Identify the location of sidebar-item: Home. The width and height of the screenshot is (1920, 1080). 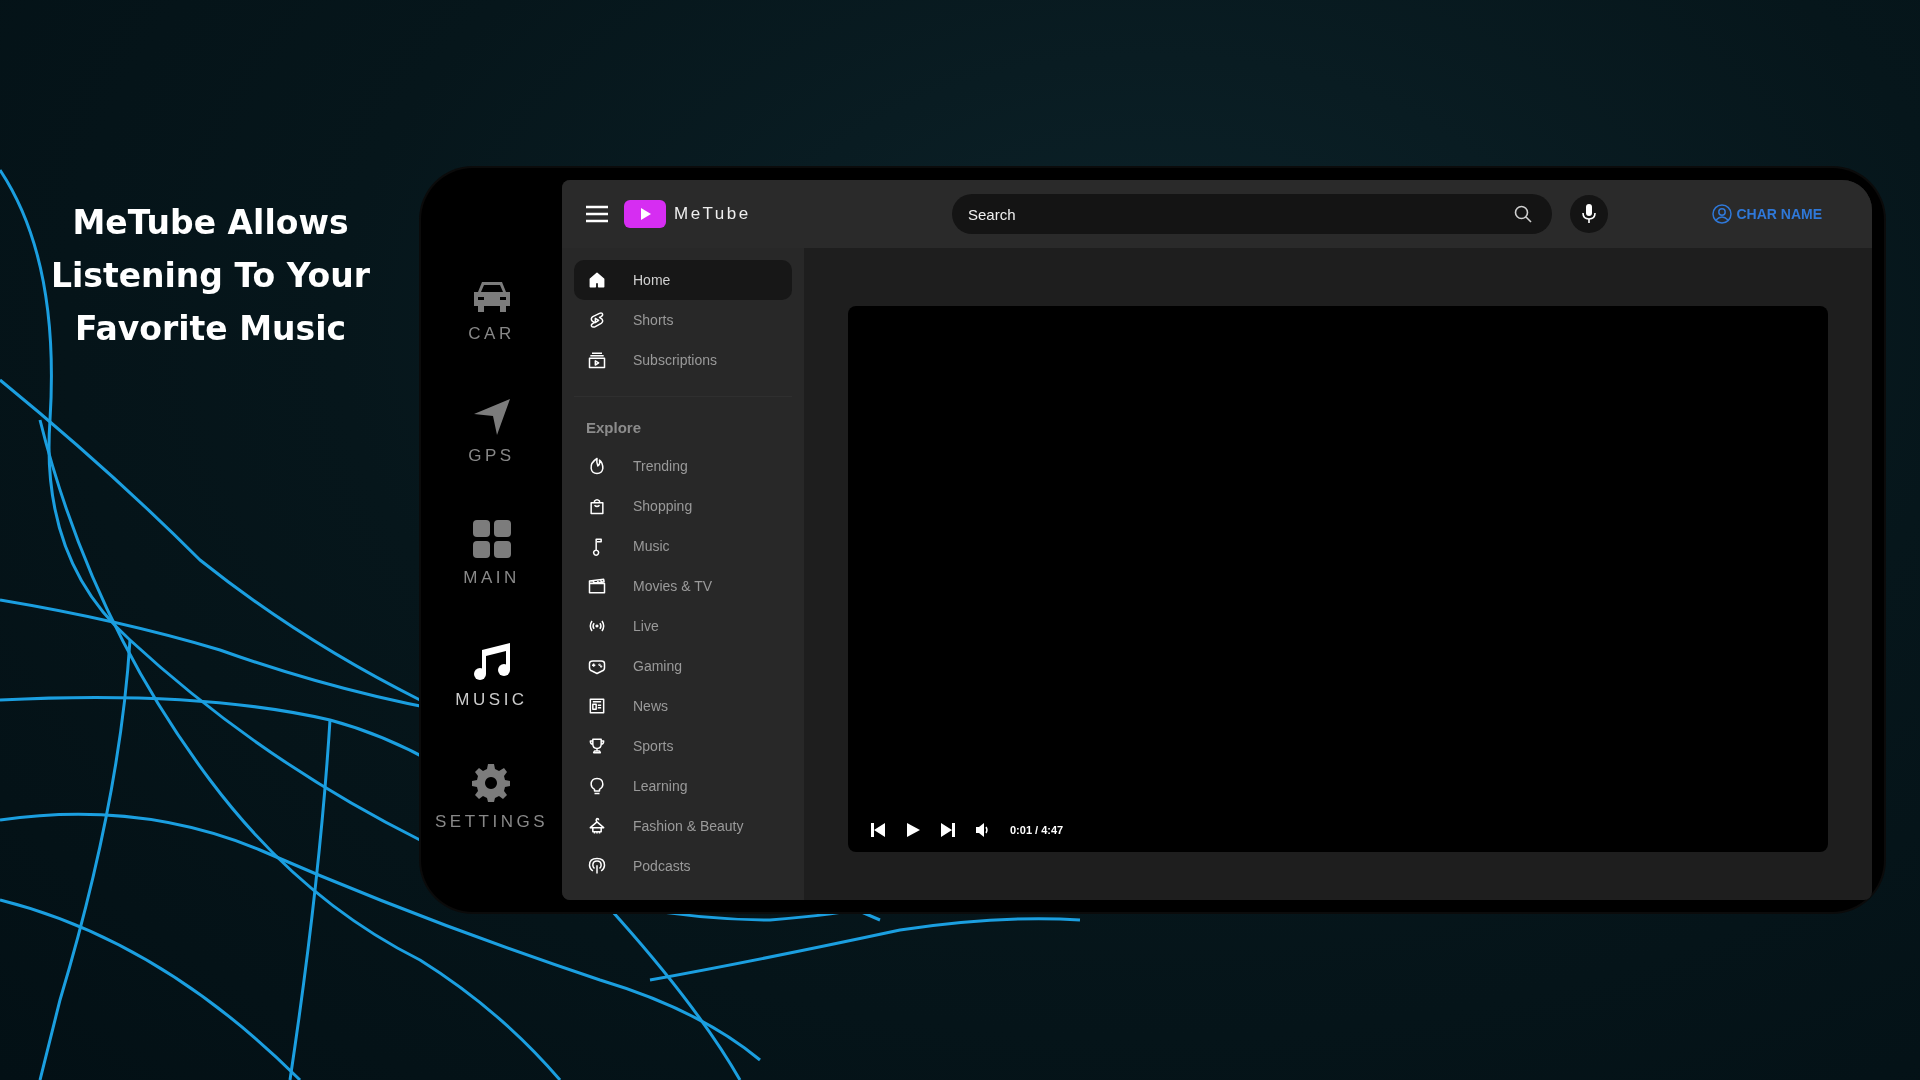
(683, 280).